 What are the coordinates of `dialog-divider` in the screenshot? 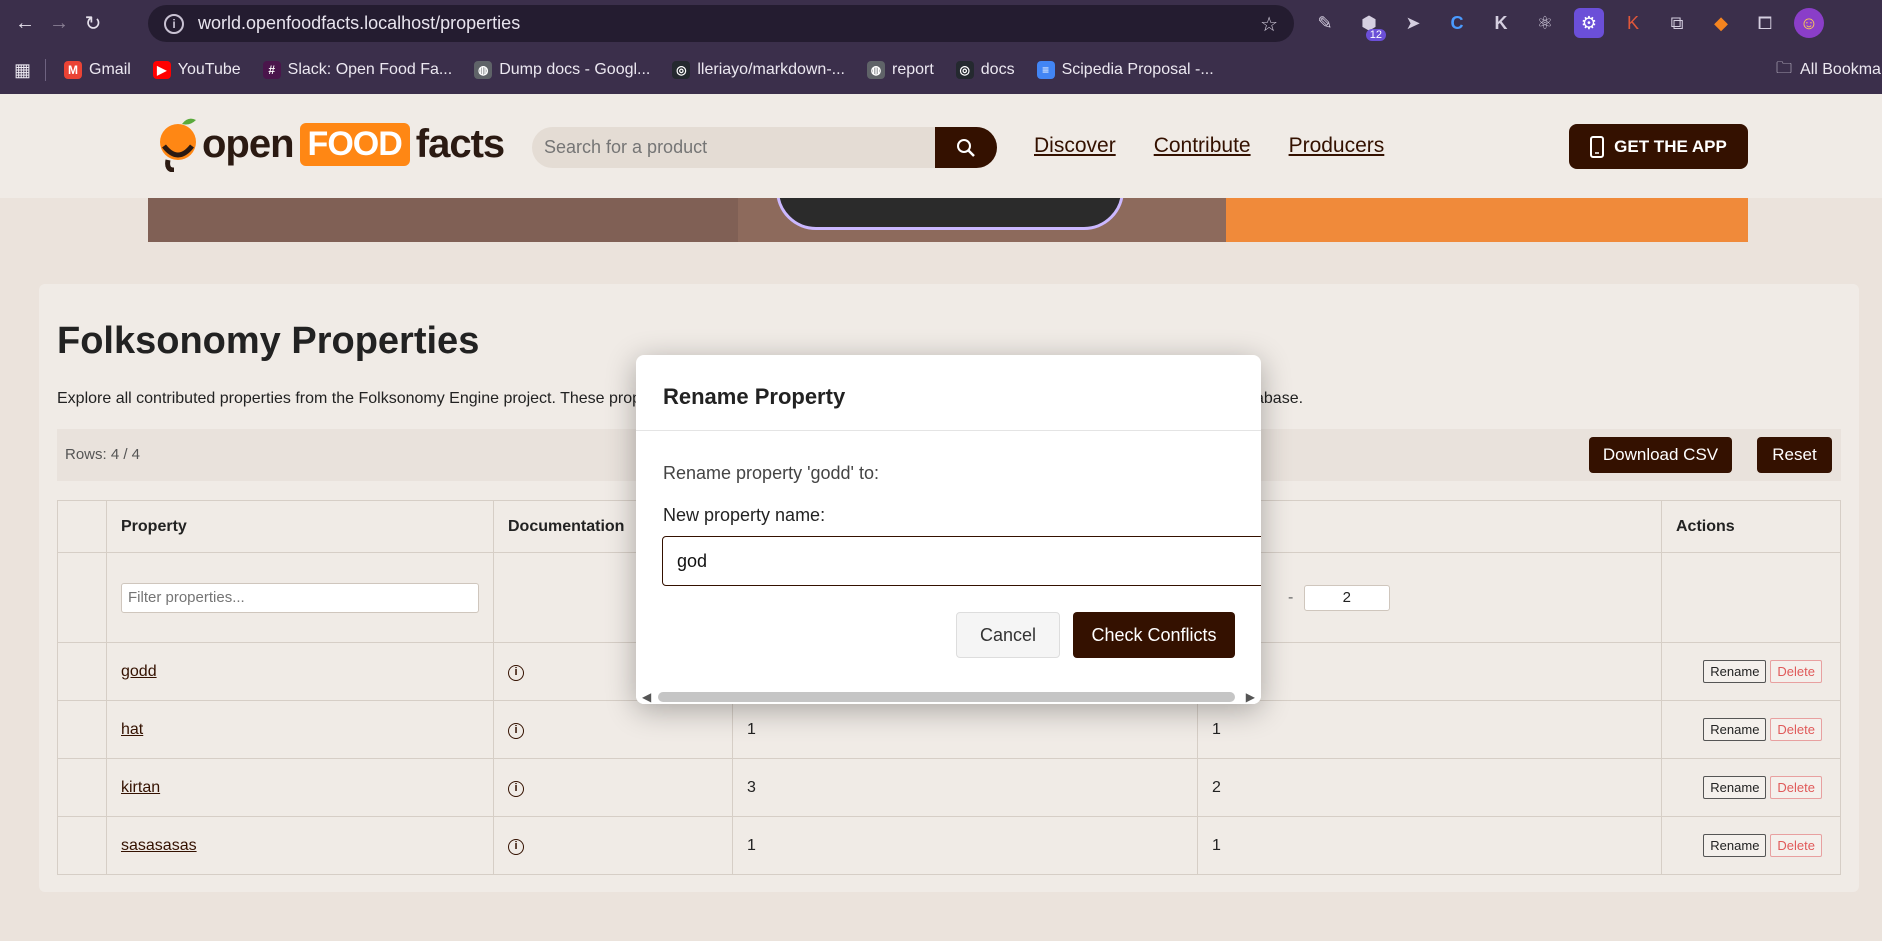 It's located at (948, 430).